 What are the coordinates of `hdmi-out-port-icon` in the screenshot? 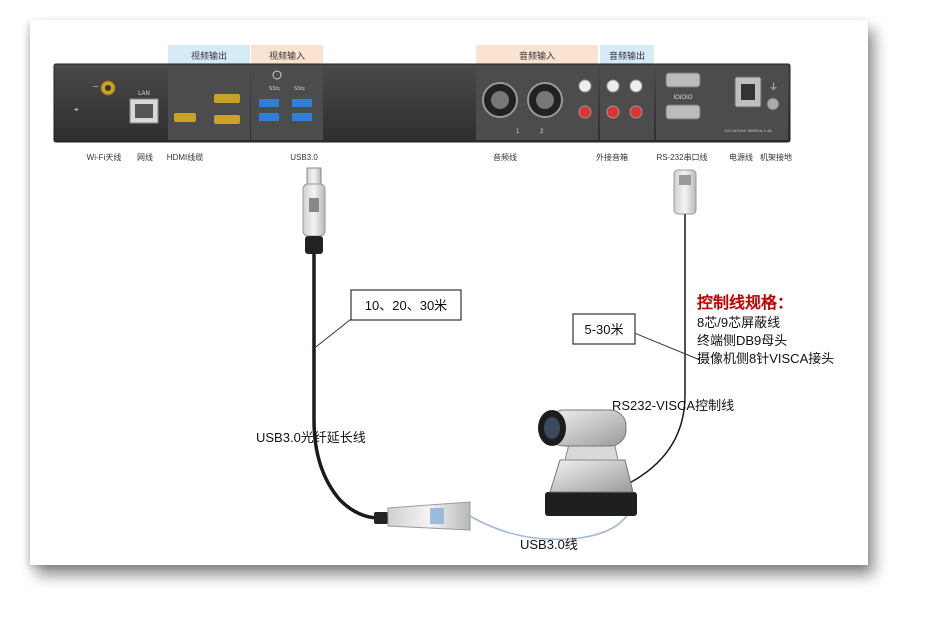 It's located at (185, 117).